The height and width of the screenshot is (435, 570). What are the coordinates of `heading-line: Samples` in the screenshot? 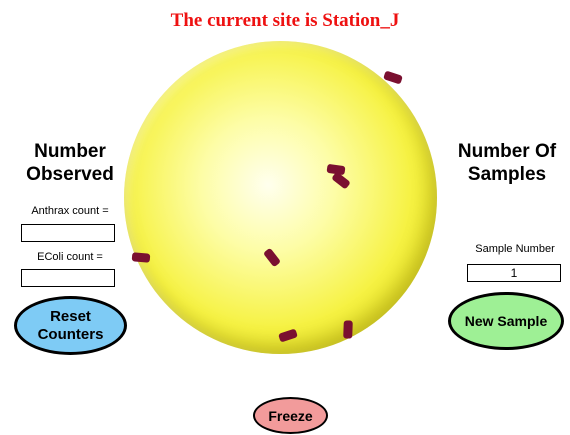 It's located at (507, 174).